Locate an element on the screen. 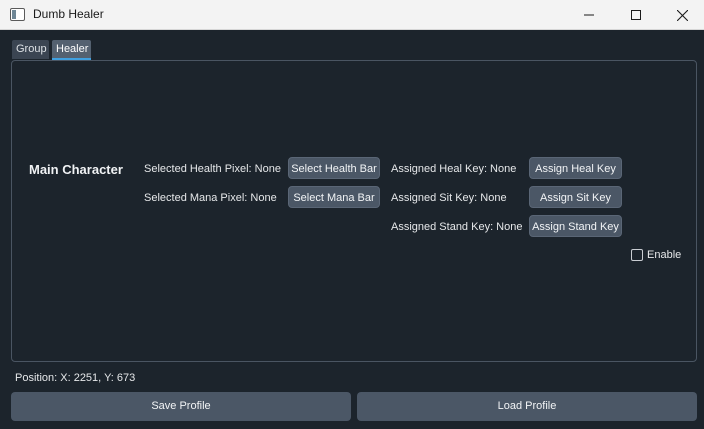 Image resolution: width=704 pixels, height=429 pixels. stand-key-label: Assigned Stand Key: None is located at coordinates (457, 227).